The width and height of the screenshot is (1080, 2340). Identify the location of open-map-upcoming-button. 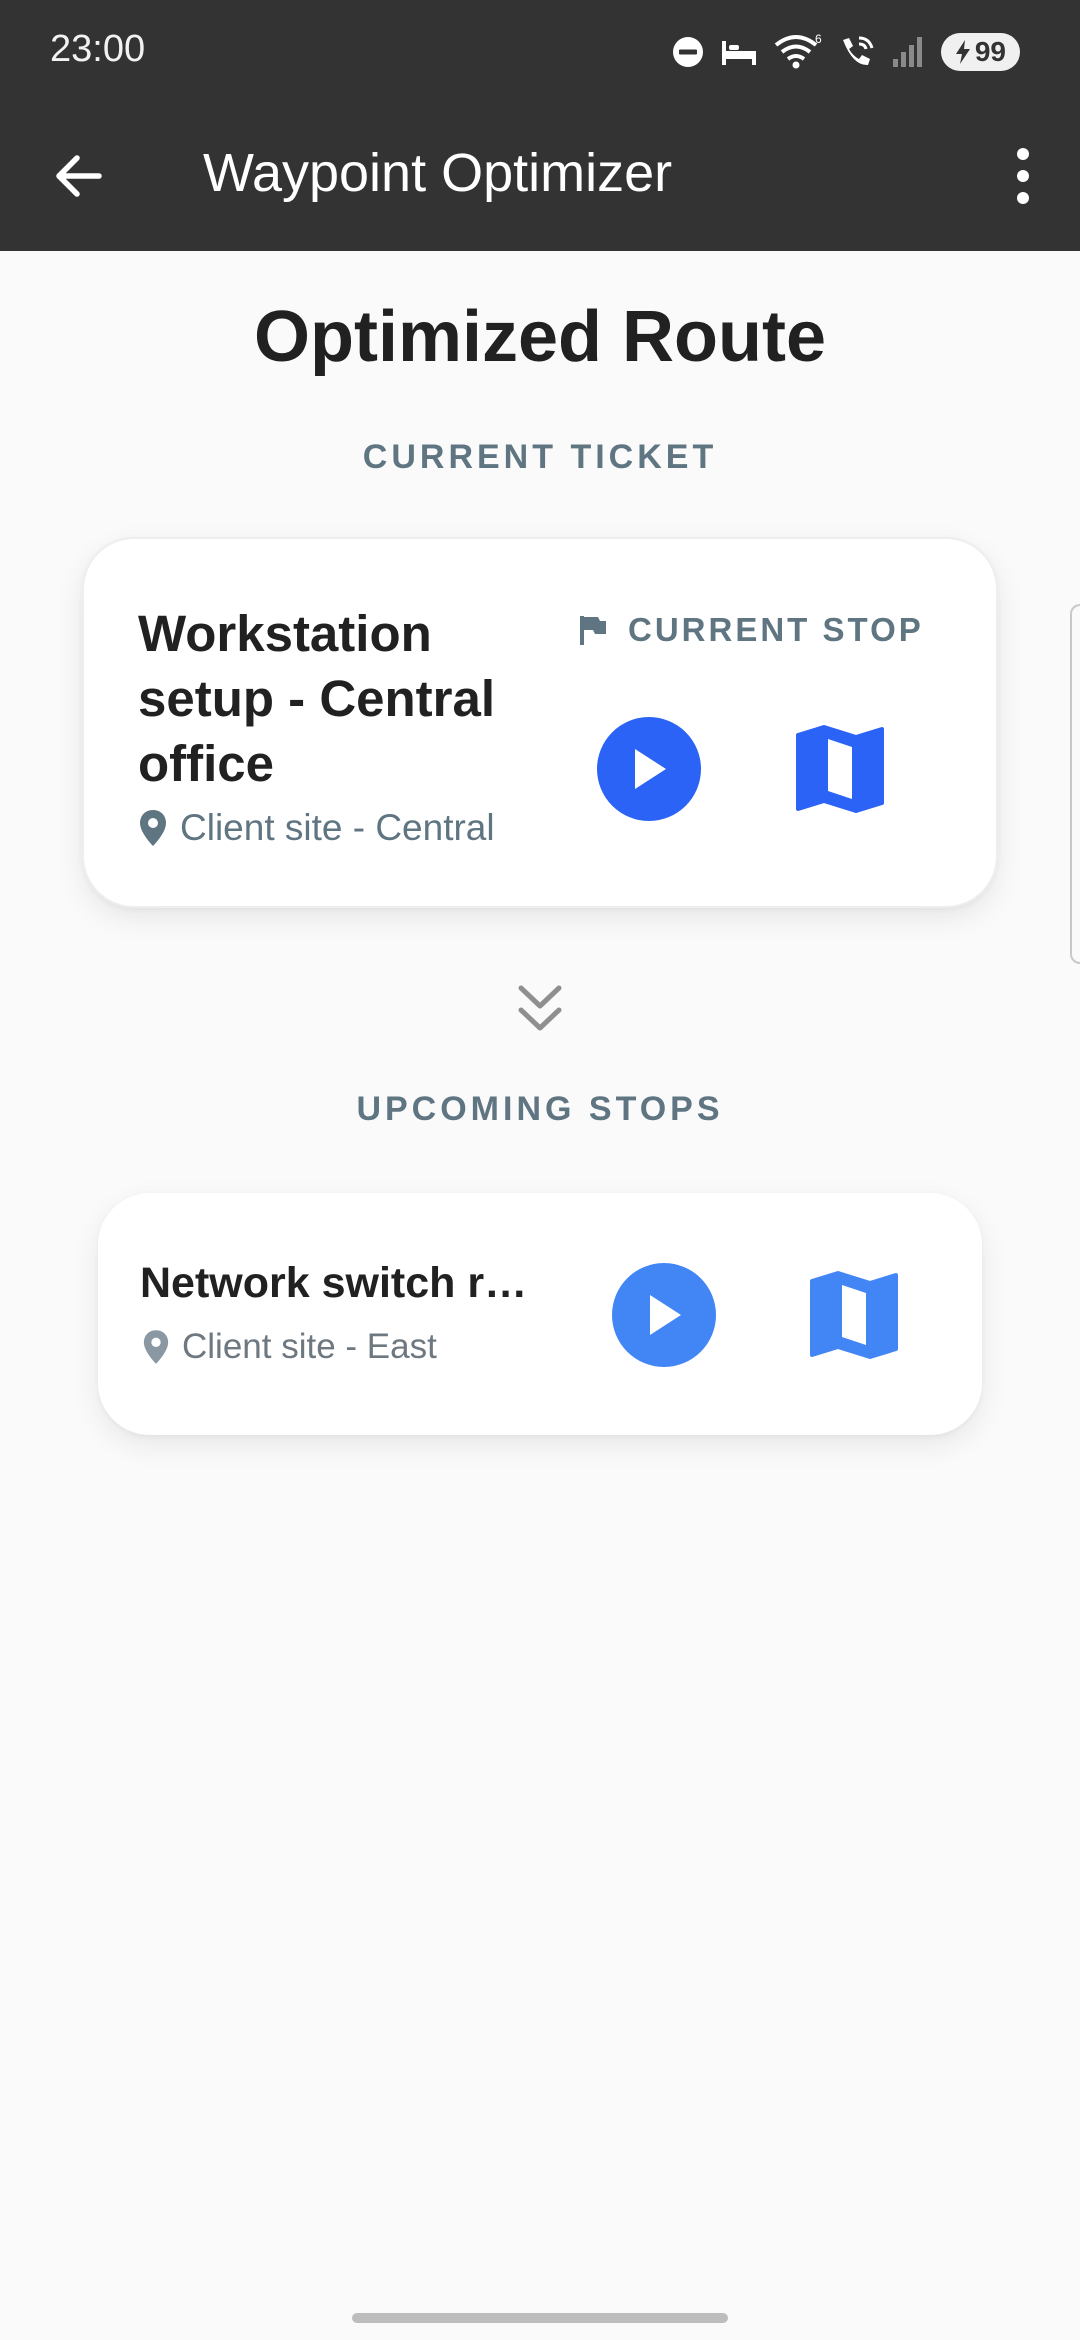
(854, 1315).